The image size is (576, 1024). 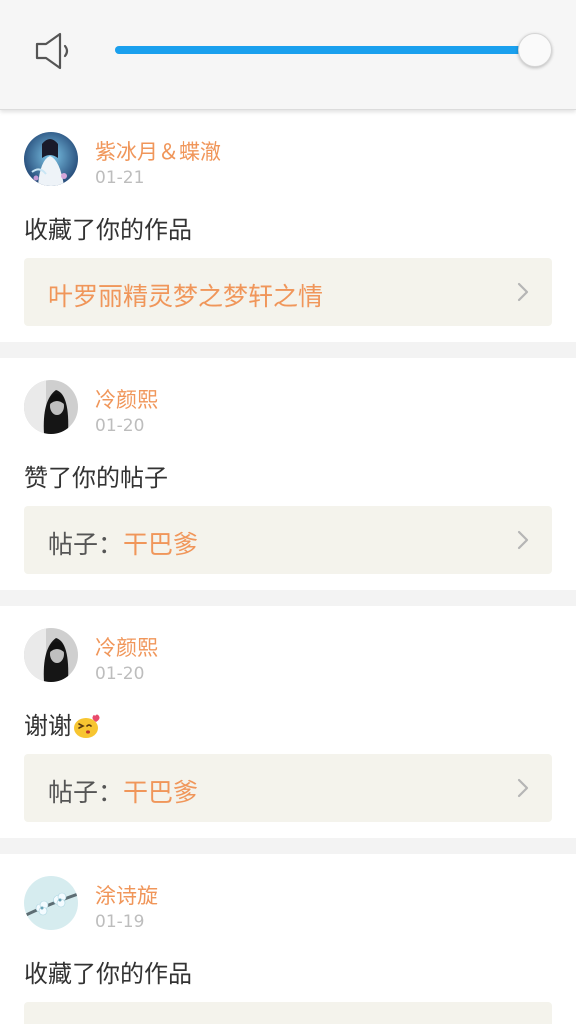 I want to click on timestamp: 01-19, so click(x=120, y=922).